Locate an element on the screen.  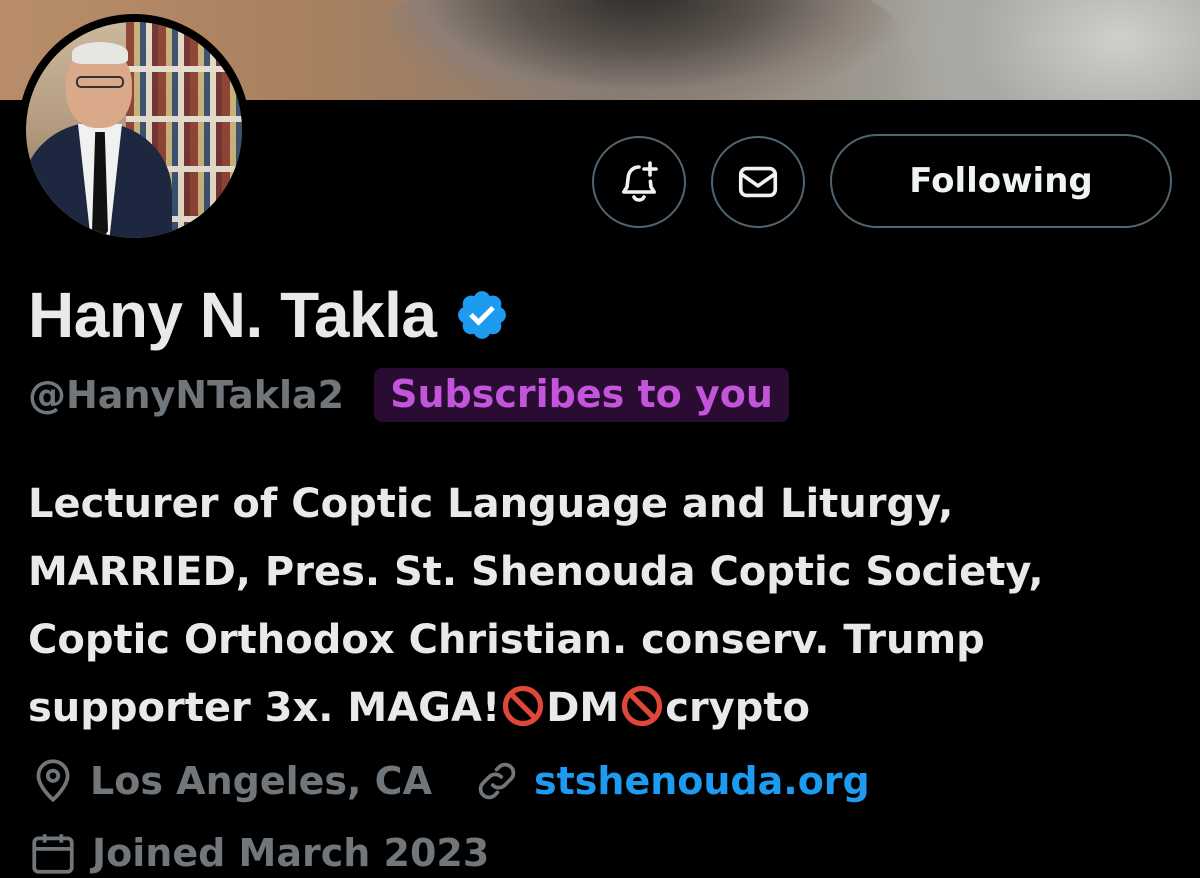
avatar is located at coordinates (134, 130).